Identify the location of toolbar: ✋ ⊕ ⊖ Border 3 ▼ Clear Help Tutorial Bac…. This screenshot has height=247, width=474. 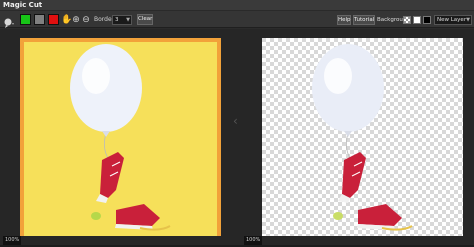
(237, 19).